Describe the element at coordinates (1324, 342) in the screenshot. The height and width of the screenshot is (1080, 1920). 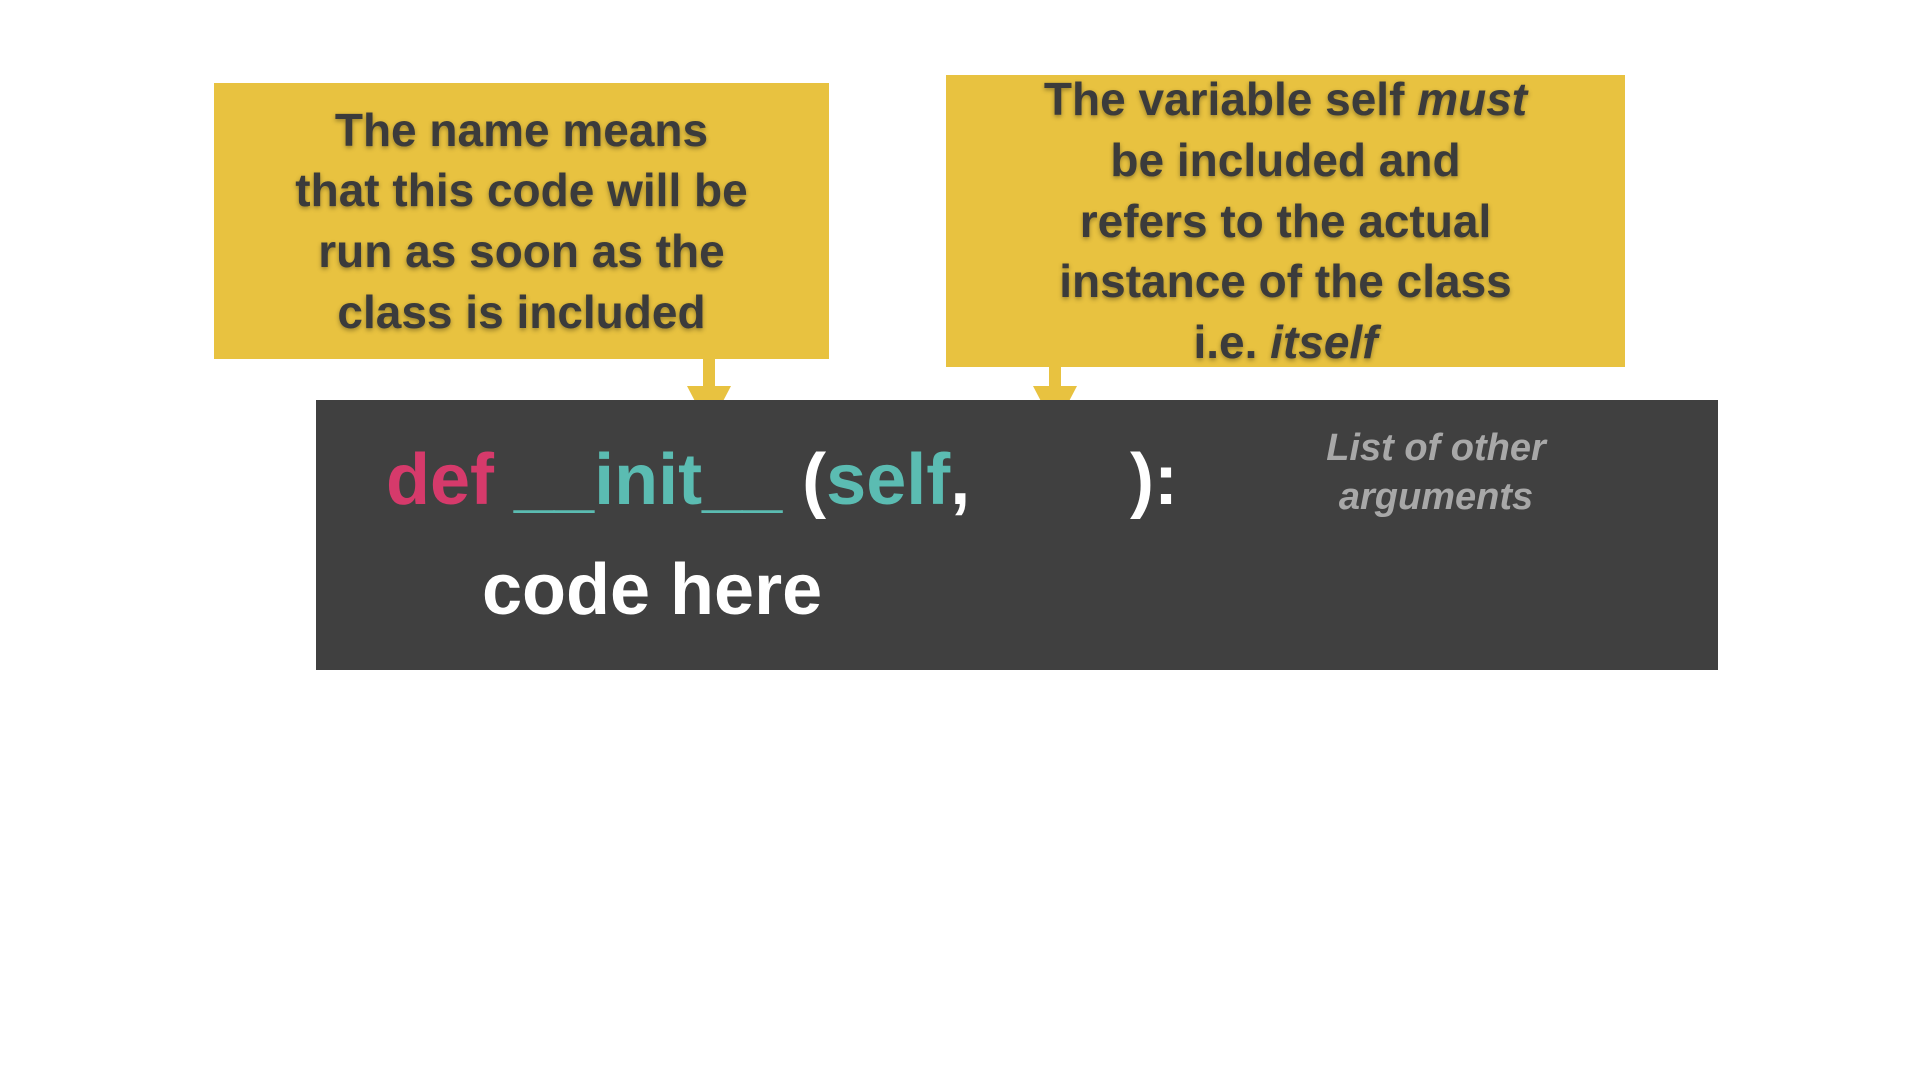
I see `callout-right-emphasis-itself: itself` at that location.